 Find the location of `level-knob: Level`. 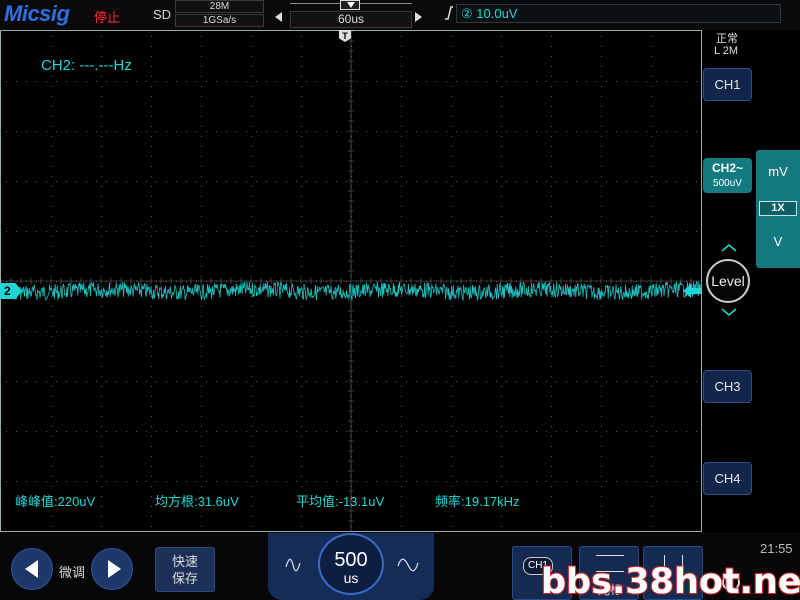

level-knob: Level is located at coordinates (728, 281).